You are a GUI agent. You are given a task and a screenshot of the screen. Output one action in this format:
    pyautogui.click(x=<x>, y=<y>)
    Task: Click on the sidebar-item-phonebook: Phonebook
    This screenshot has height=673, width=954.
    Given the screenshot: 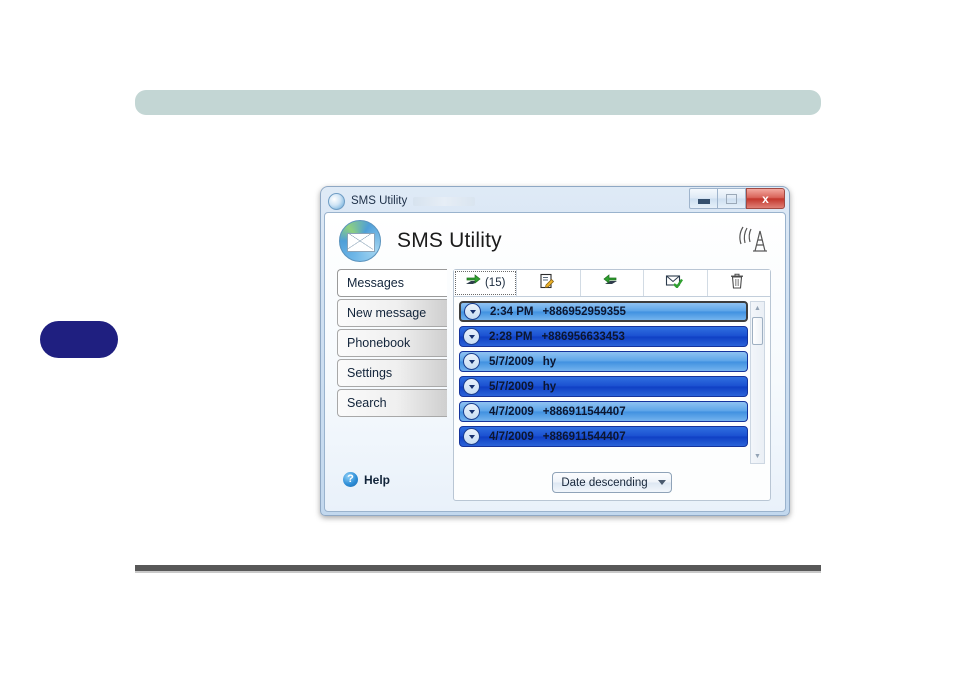 What is the action you would take?
    pyautogui.click(x=392, y=343)
    